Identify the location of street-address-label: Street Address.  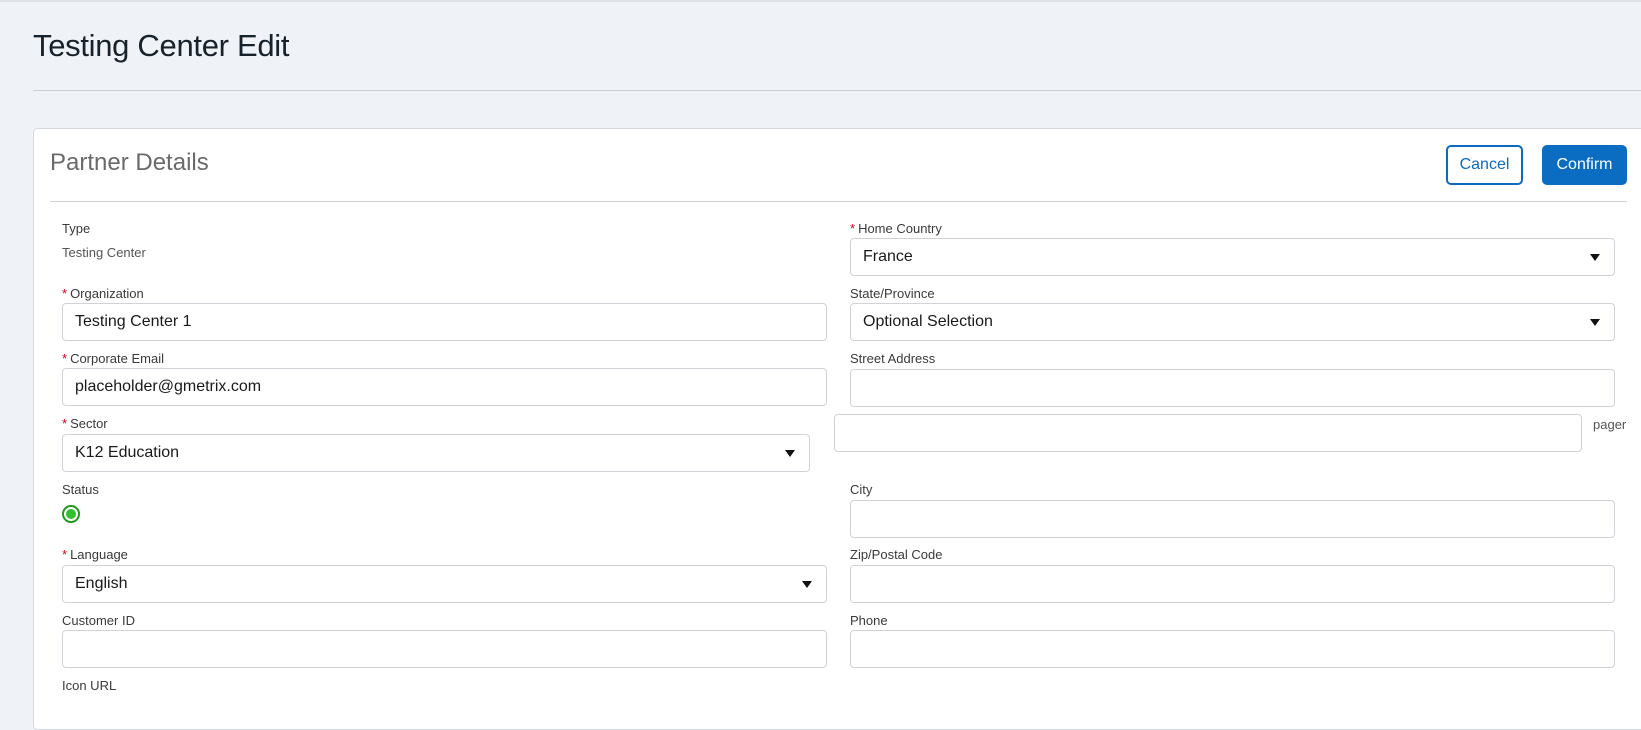
(893, 358).